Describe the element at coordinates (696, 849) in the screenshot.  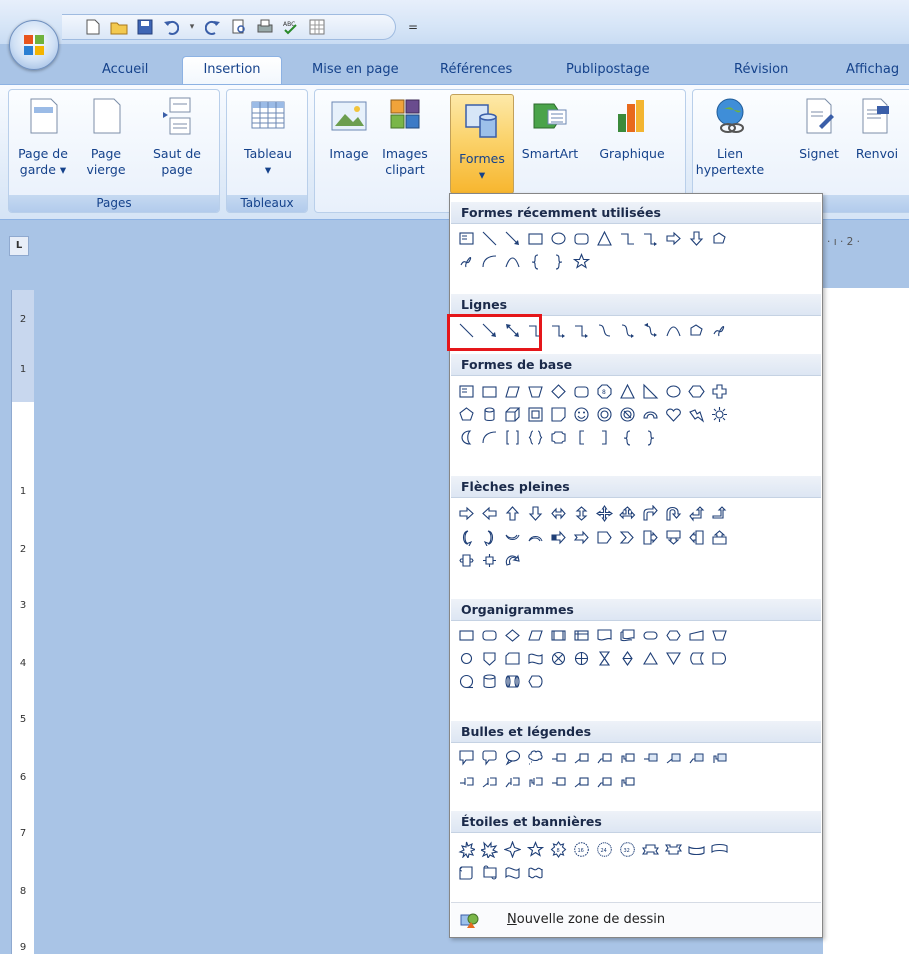
I see `shape-cribup-icon` at that location.